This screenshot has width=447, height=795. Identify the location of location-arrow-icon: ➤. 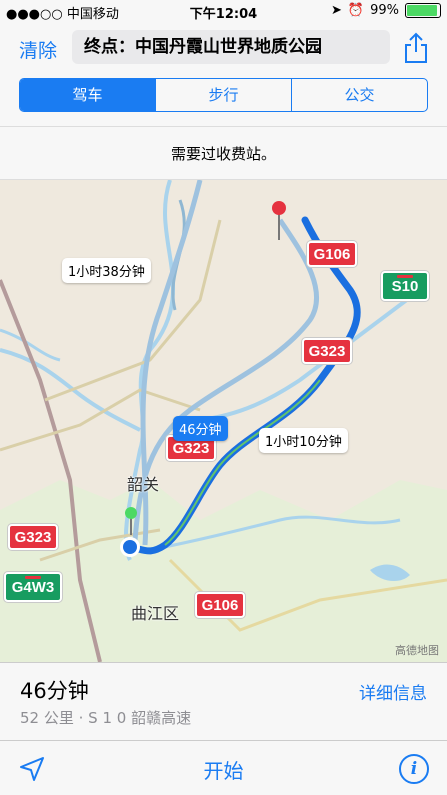
(336, 10).